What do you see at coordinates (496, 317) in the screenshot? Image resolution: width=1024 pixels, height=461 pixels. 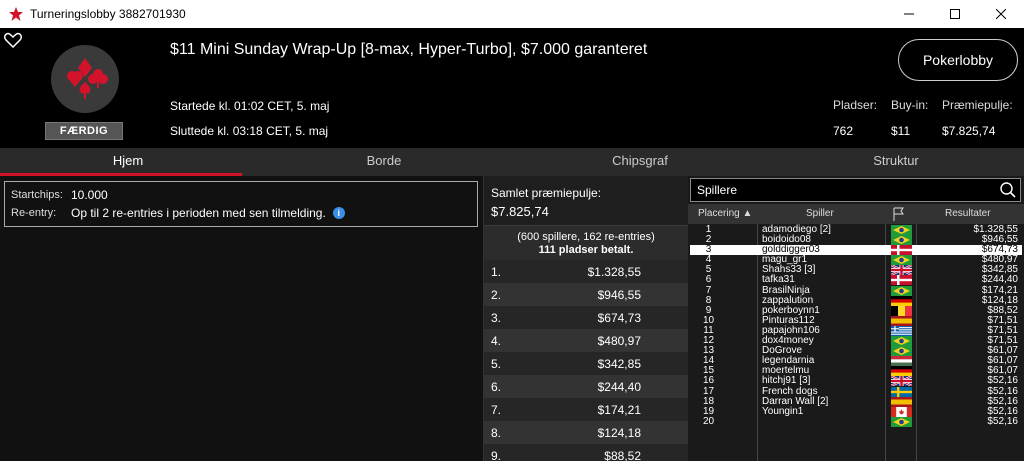 I see `prize-position: 3.` at bounding box center [496, 317].